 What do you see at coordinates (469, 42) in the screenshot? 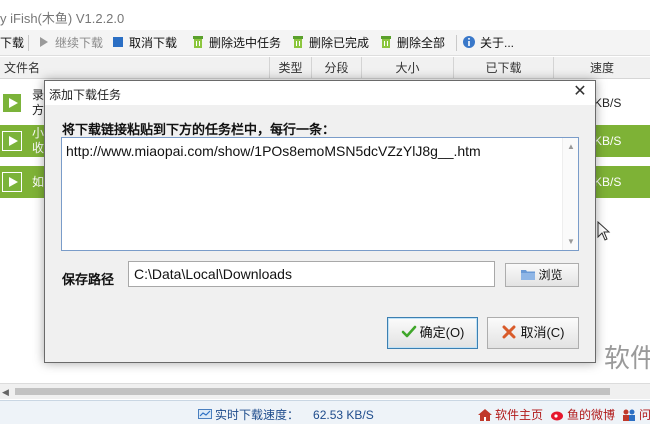
I see `info-icon` at bounding box center [469, 42].